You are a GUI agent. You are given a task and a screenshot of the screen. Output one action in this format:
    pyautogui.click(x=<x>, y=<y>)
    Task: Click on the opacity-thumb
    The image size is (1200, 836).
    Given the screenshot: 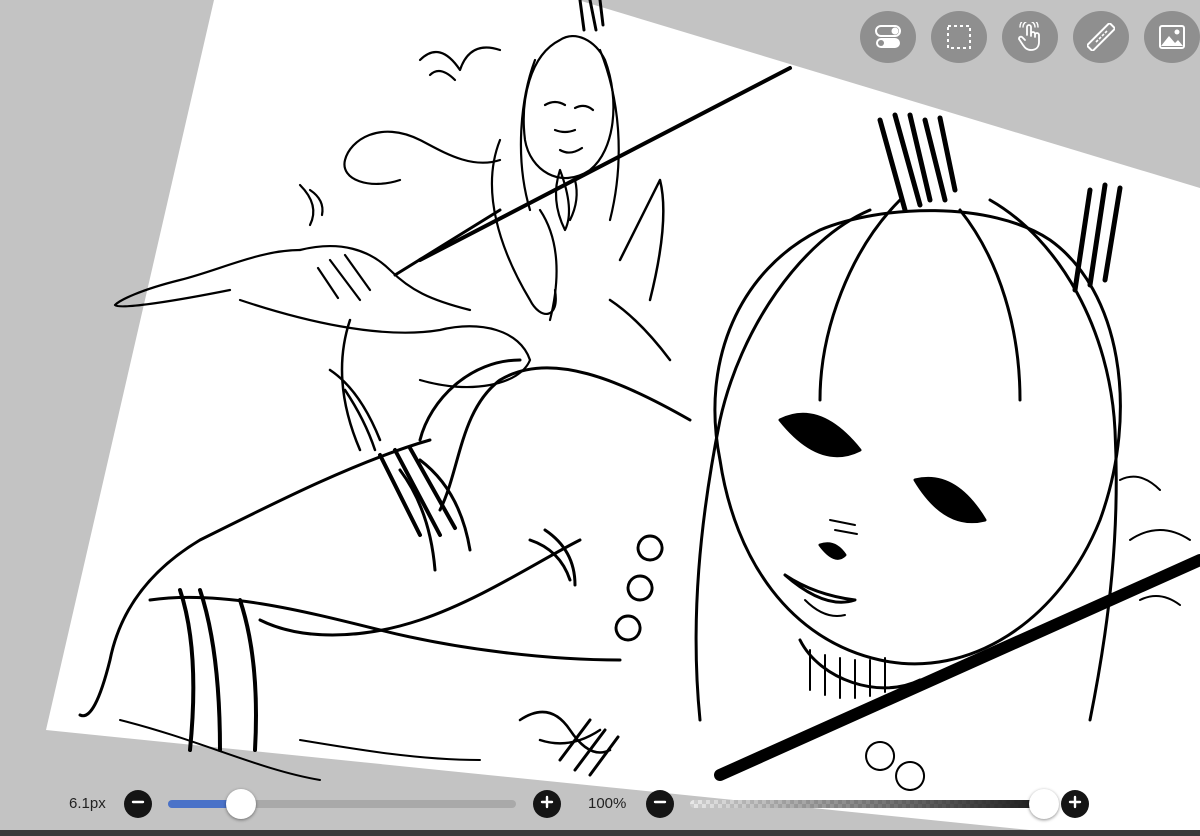 What is the action you would take?
    pyautogui.click(x=1044, y=804)
    